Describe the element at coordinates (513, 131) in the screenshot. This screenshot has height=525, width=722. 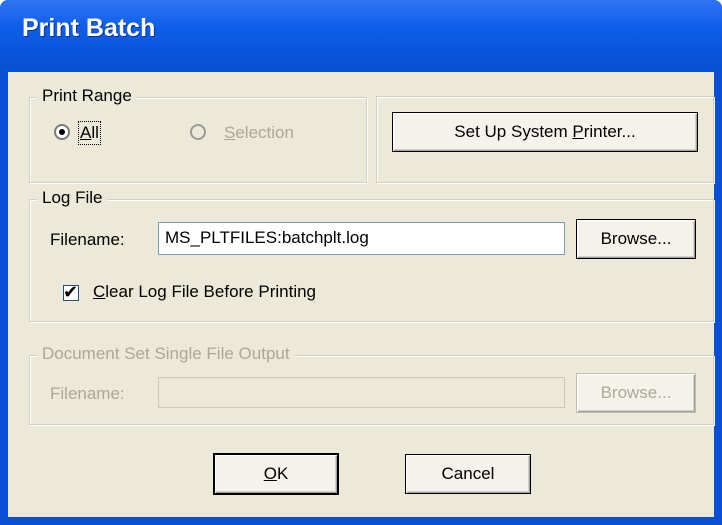
I see `setup-printer-prefix: Set Up System` at that location.